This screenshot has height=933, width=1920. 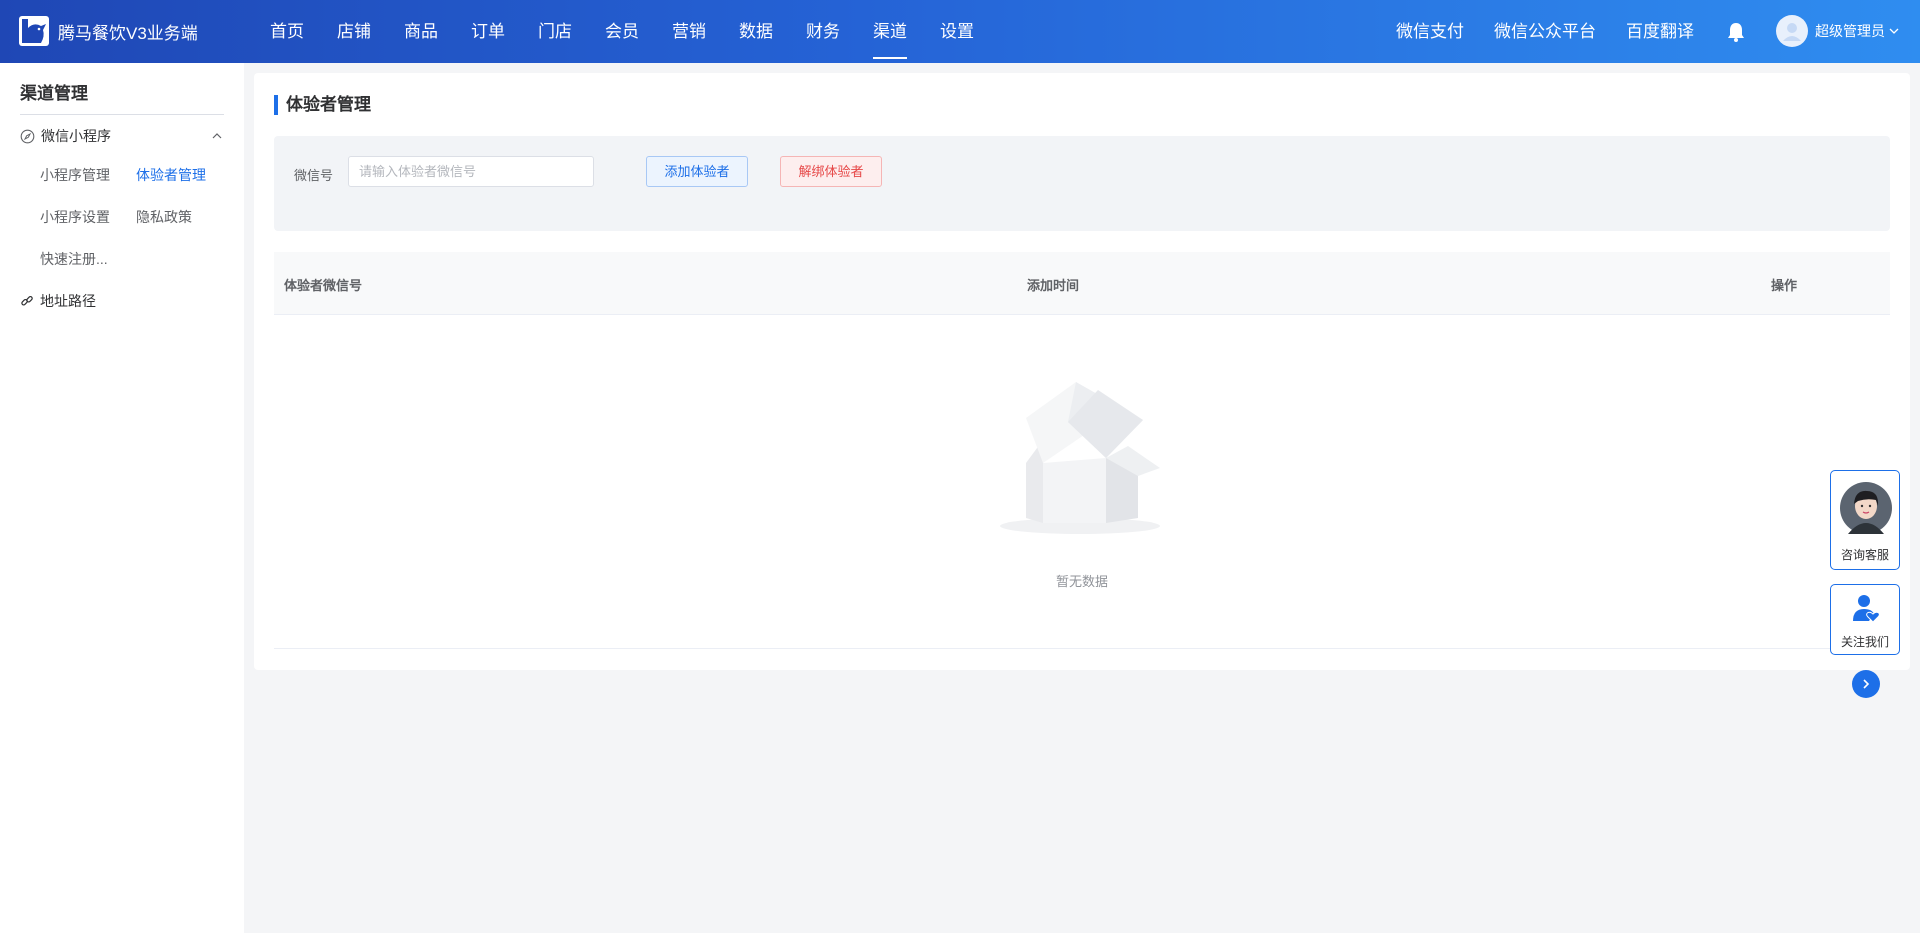 What do you see at coordinates (1866, 609) in the screenshot?
I see `user-heart-icon` at bounding box center [1866, 609].